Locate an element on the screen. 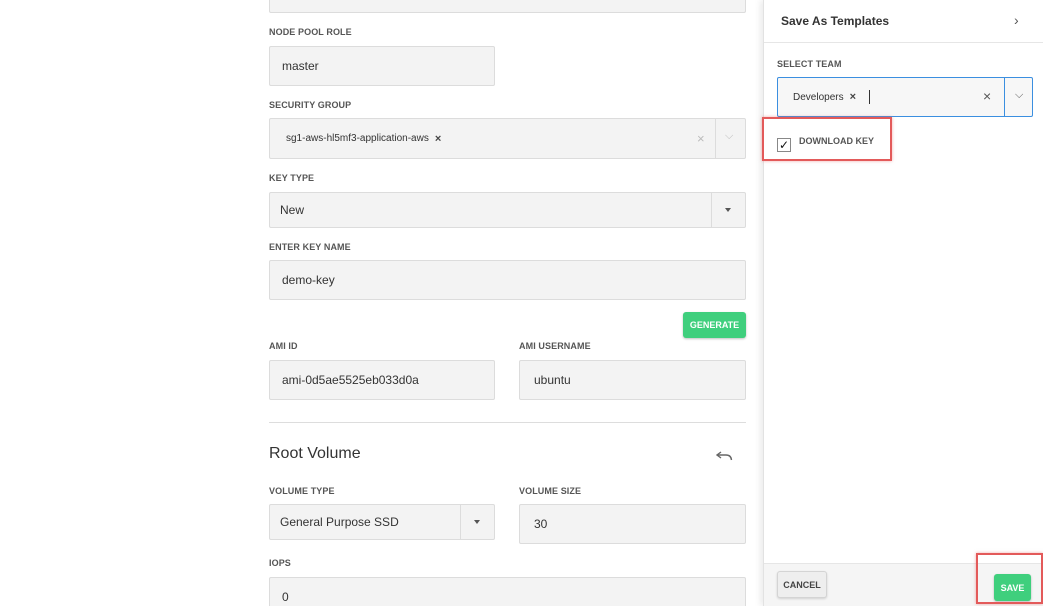 Image resolution: width=1043 pixels, height=606 pixels. chevron-right-icon: › is located at coordinates (1016, 20).